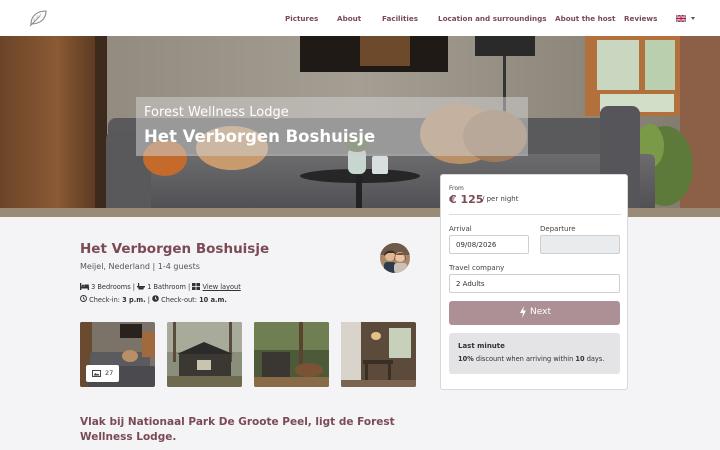 The width and height of the screenshot is (720, 450). I want to click on bedrooms-count: 3 Bedrooms, so click(111, 287).